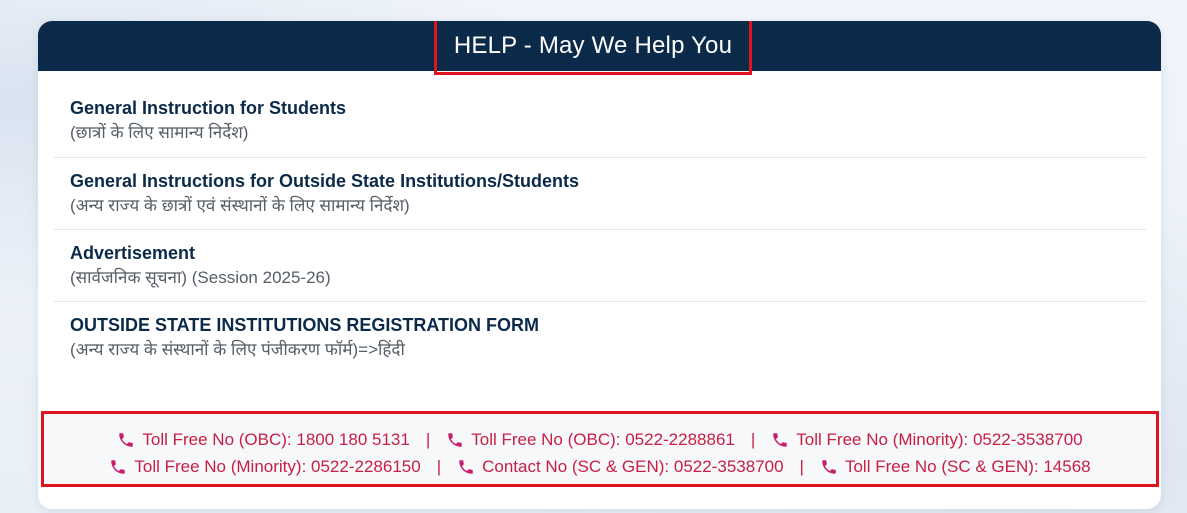  Describe the element at coordinates (600, 108) in the screenshot. I see `item-title: General Instruction for Students` at that location.